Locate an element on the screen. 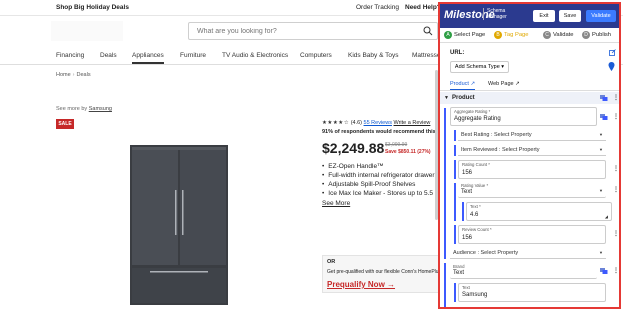 This screenshot has width=623, height=311. step-a-icon: A is located at coordinates (448, 35).